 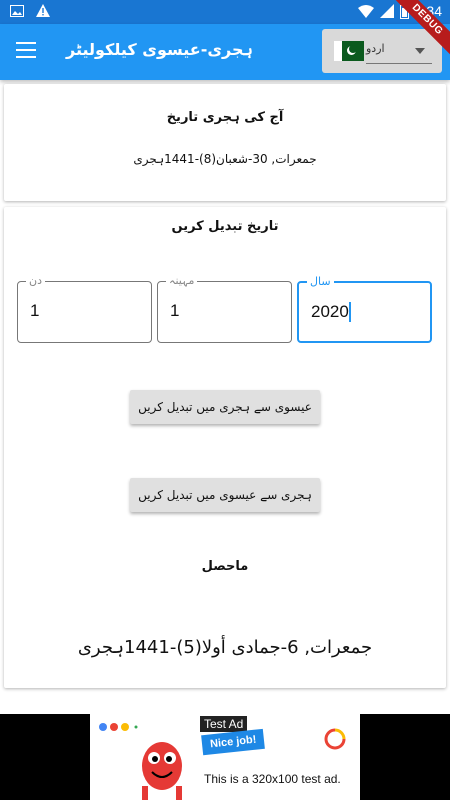 What do you see at coordinates (375, 48) in the screenshot?
I see `language-label: اردو` at bounding box center [375, 48].